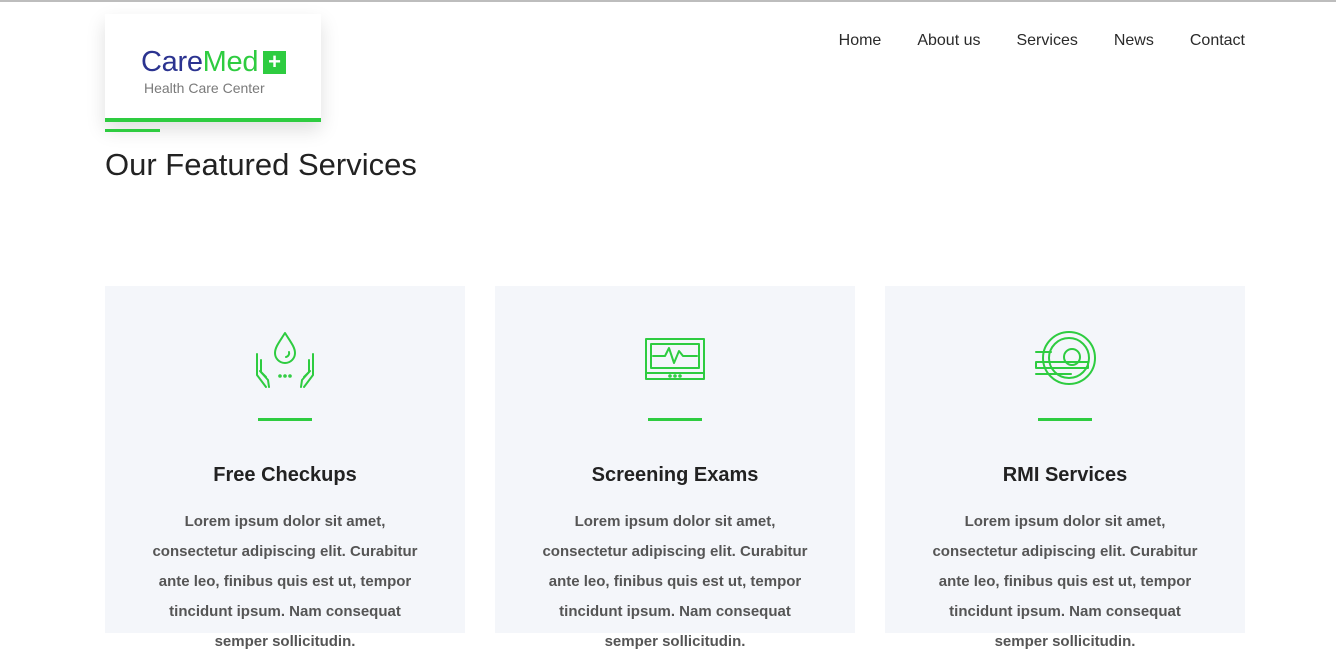 The image size is (1336, 657). I want to click on card-title: Free Checkups, so click(285, 475).